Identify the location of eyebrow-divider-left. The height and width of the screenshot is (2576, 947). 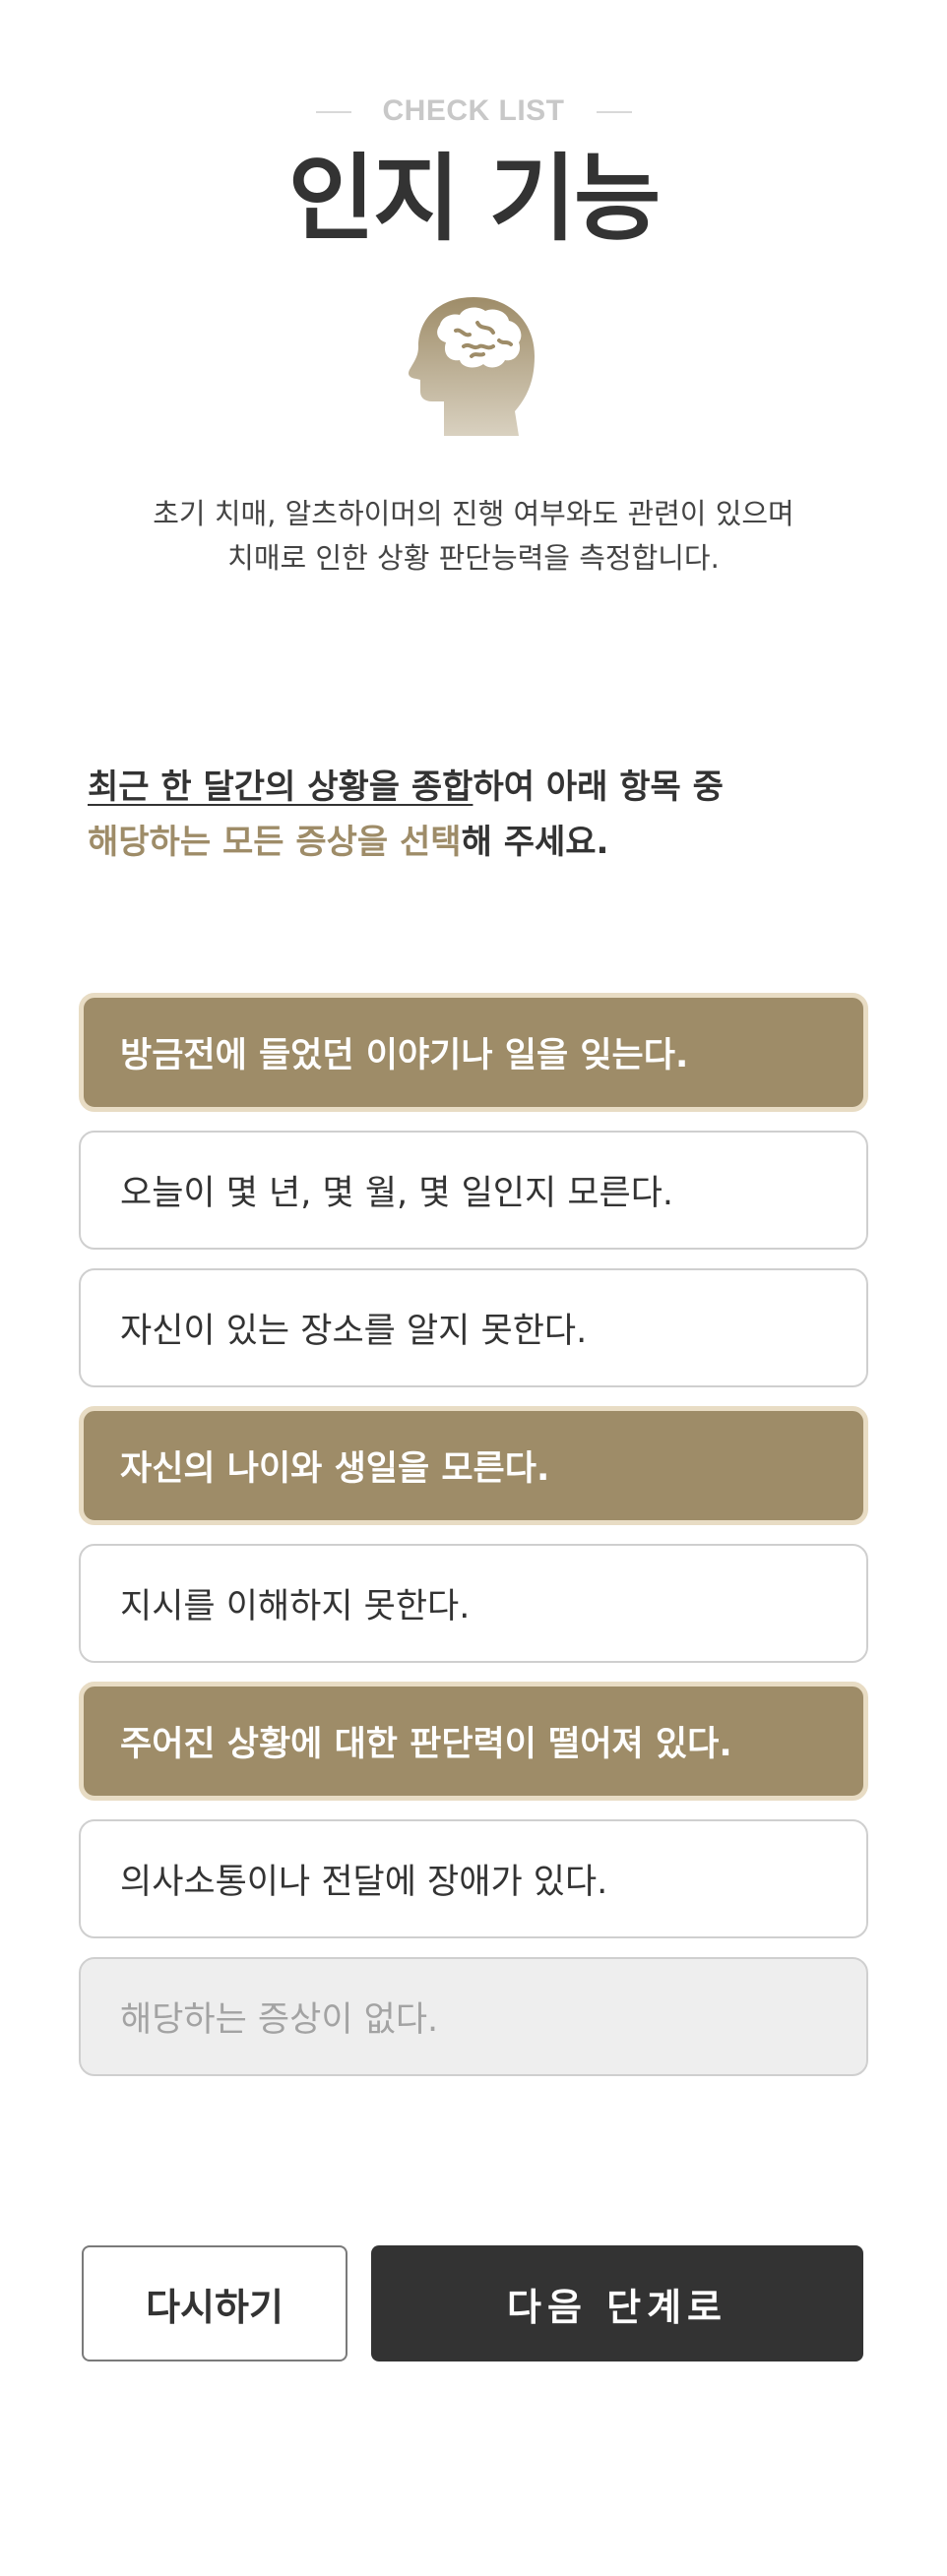
(333, 112).